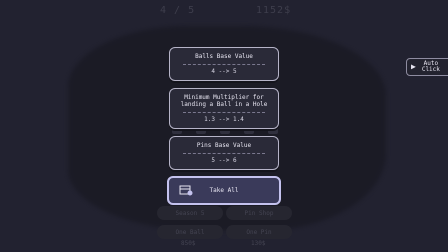  I want to click on upgrade-card-balls-base-value: Balls Base Value 4 --> 5, so click(224, 64).